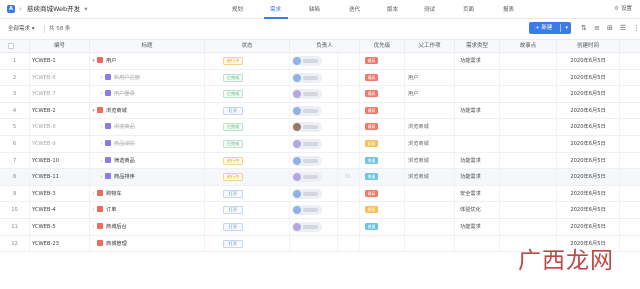 Image resolution: width=640 pixels, height=289 pixels. Describe the element at coordinates (392, 10) in the screenshot. I see `tab-4: 版本` at that location.